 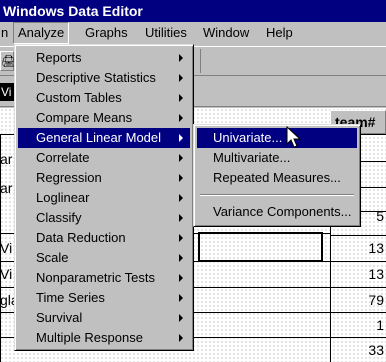 What do you see at coordinates (104, 258) in the screenshot?
I see `menu-item-scale: Scale` at bounding box center [104, 258].